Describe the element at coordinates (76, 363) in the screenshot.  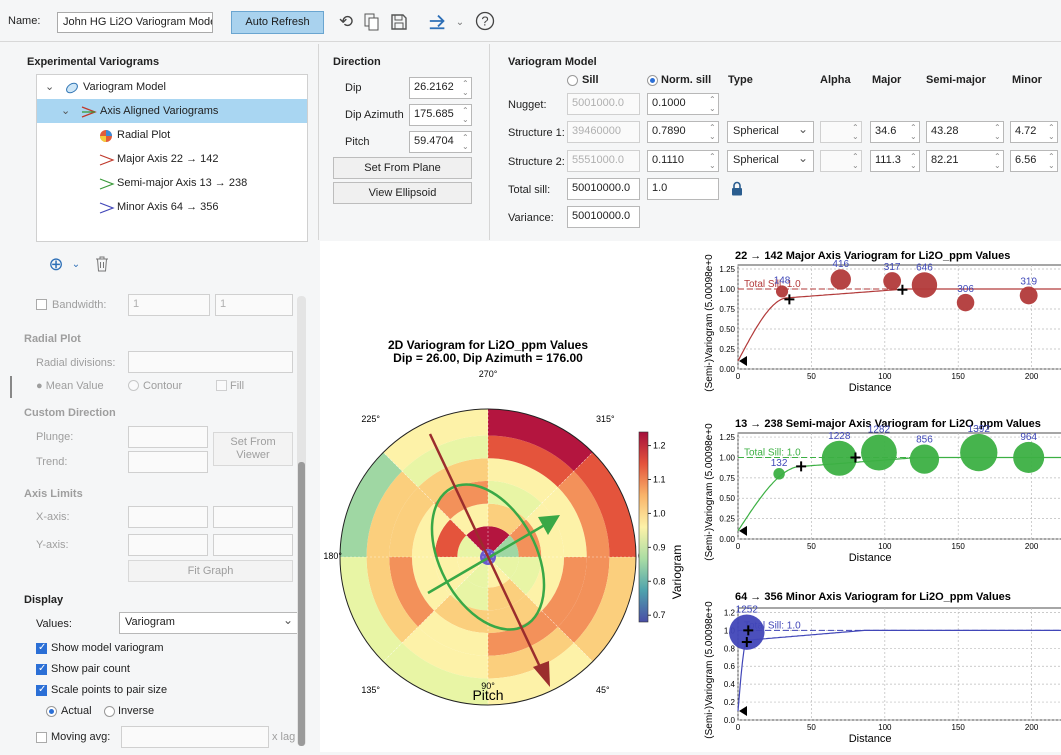
I see `radial-divisions-label: Radial divisions:` at that location.